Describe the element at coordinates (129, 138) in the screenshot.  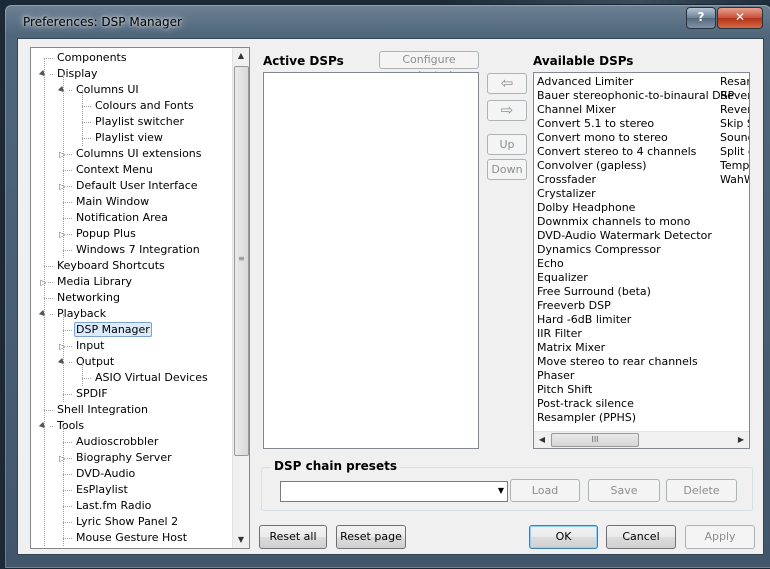
I see `tree-item: Playlist view` at that location.